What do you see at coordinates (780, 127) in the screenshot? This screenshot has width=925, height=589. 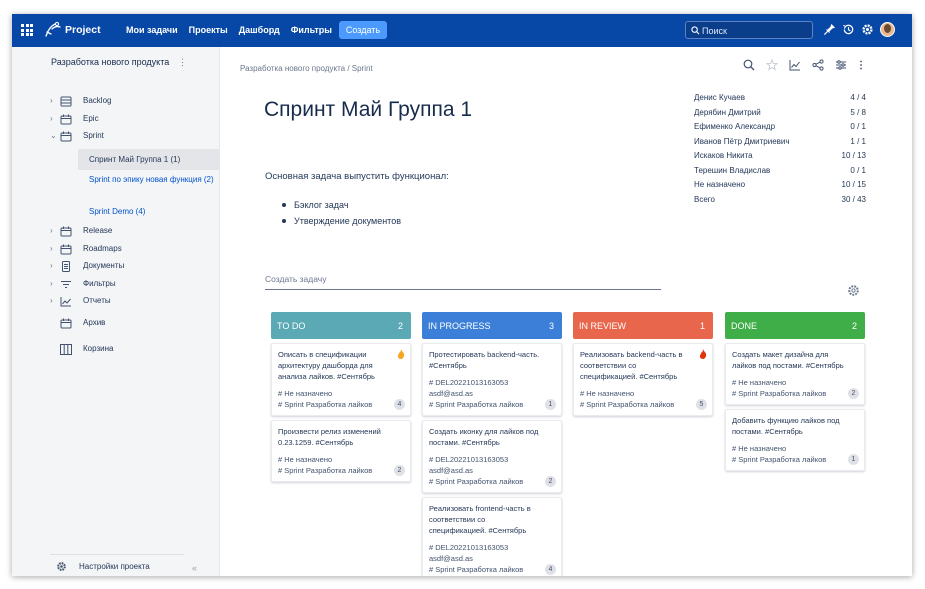 I see `stat-row: Ефименко Александр 0 / 1` at bounding box center [780, 127].